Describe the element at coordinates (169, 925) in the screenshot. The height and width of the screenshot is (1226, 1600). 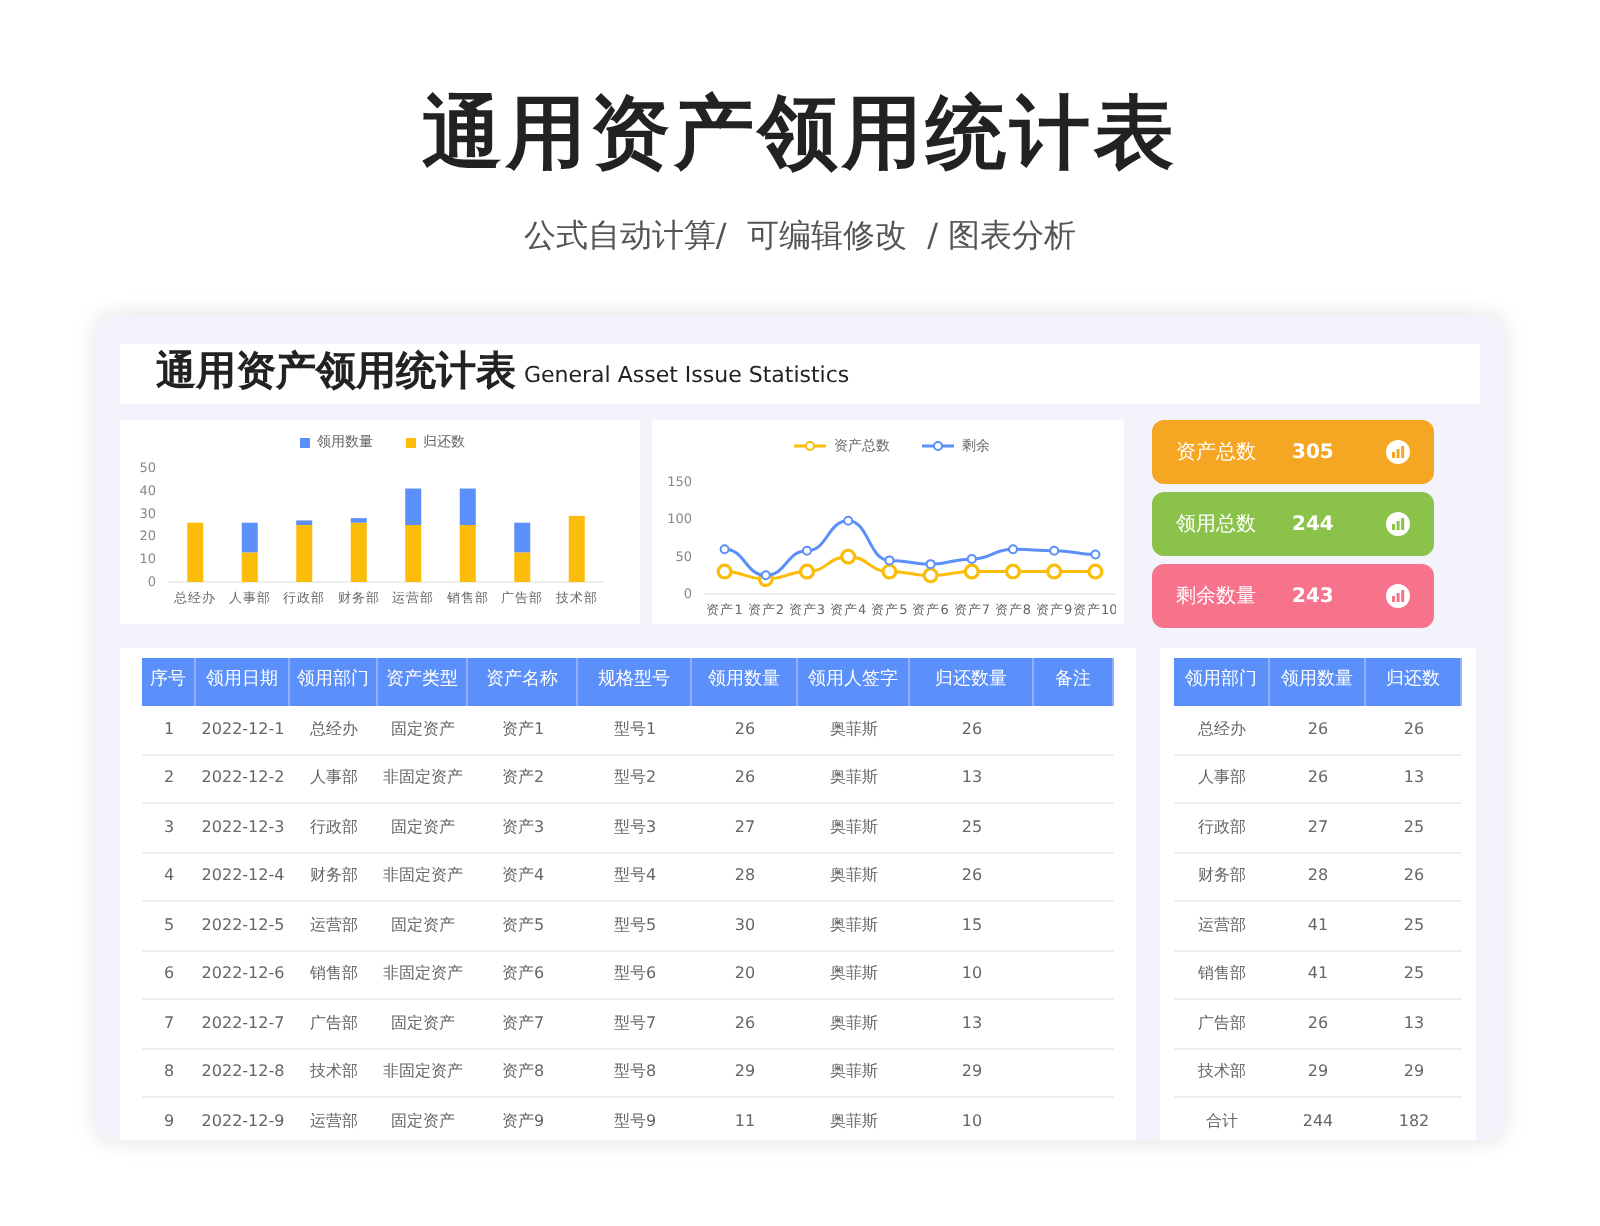
I see `table-cell-text: 5` at that location.